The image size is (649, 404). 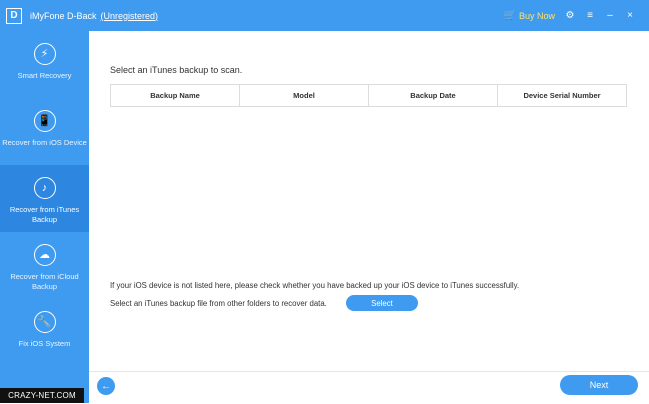 I want to click on sidebar-item-smart-recovery: ⚡ Smart Recovery, so click(x=44, y=64).